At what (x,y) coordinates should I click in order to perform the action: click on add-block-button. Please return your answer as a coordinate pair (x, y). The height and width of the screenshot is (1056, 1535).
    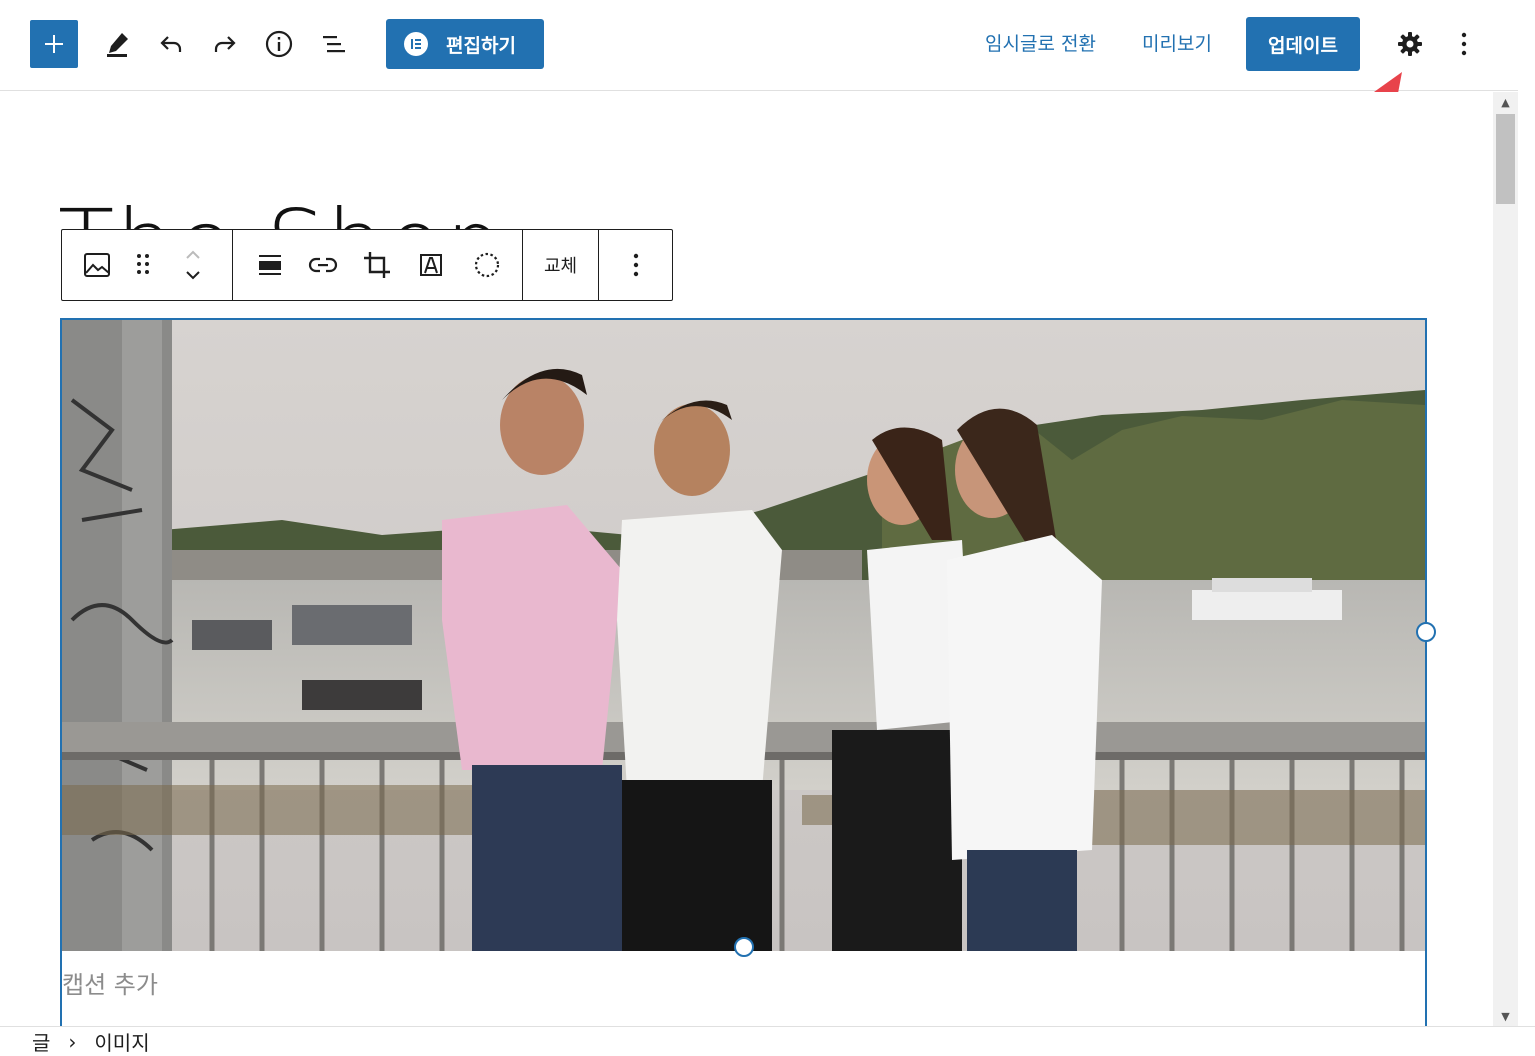
    Looking at the image, I should click on (54, 44).